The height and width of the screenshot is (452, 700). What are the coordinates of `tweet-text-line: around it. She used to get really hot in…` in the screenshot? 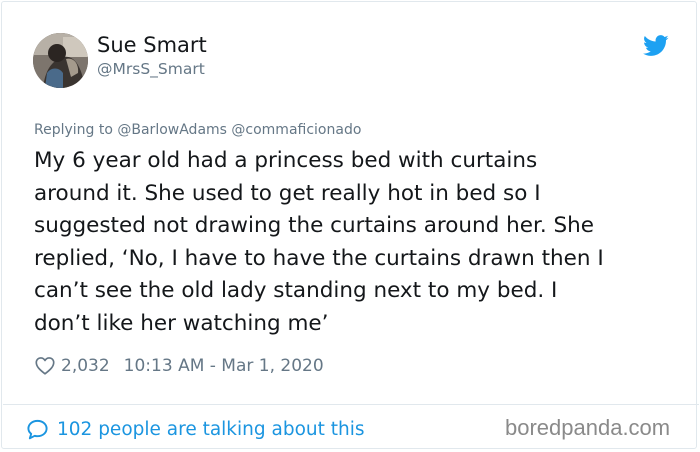 It's located at (287, 193).